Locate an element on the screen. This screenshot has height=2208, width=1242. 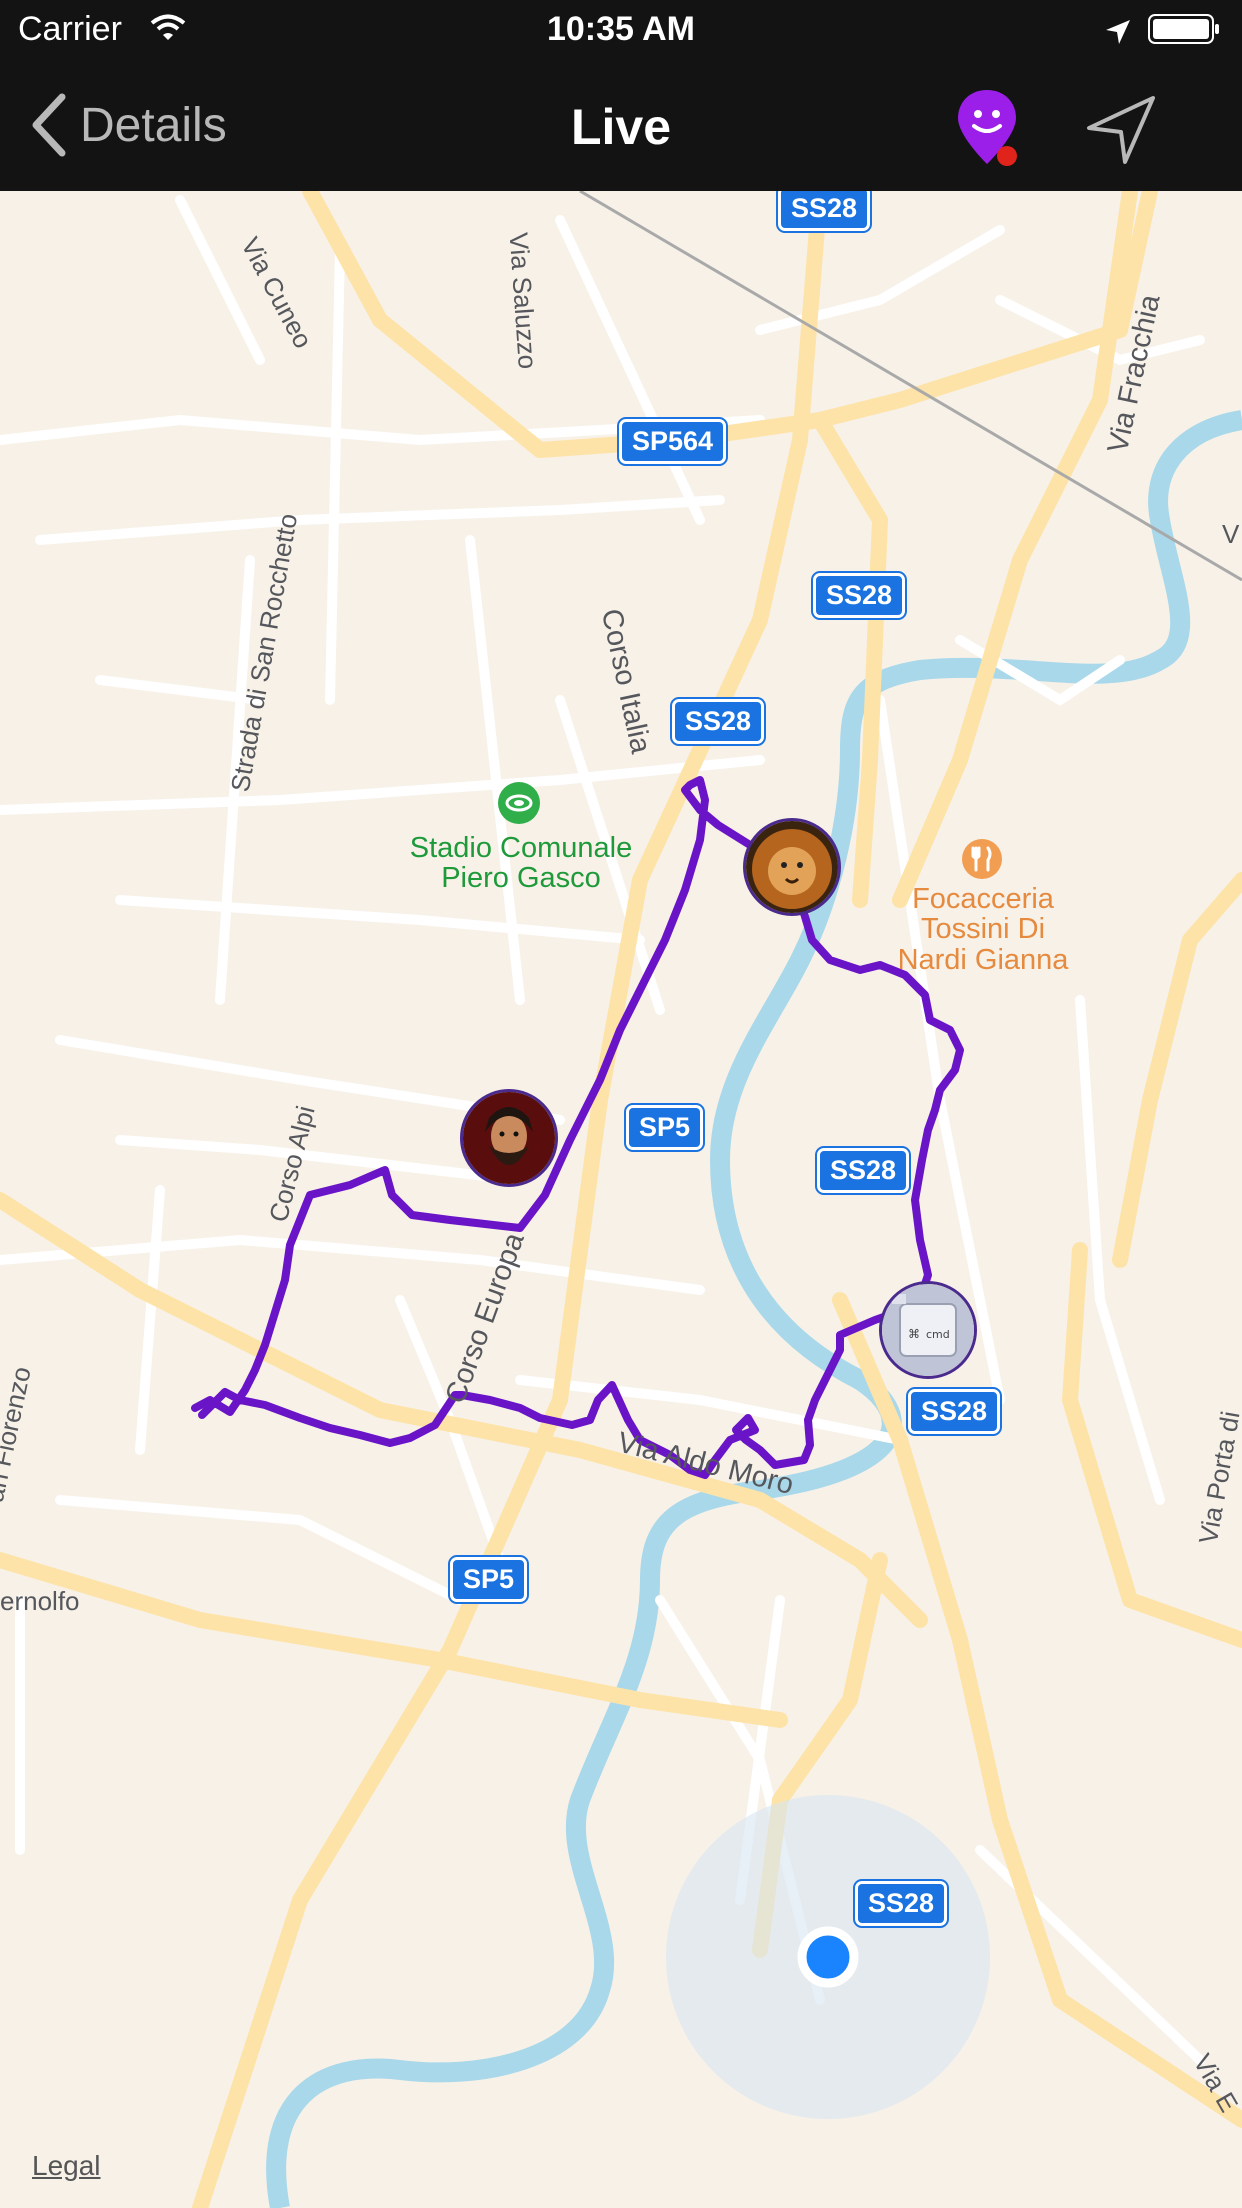
user-location-dot is located at coordinates (828, 1957).